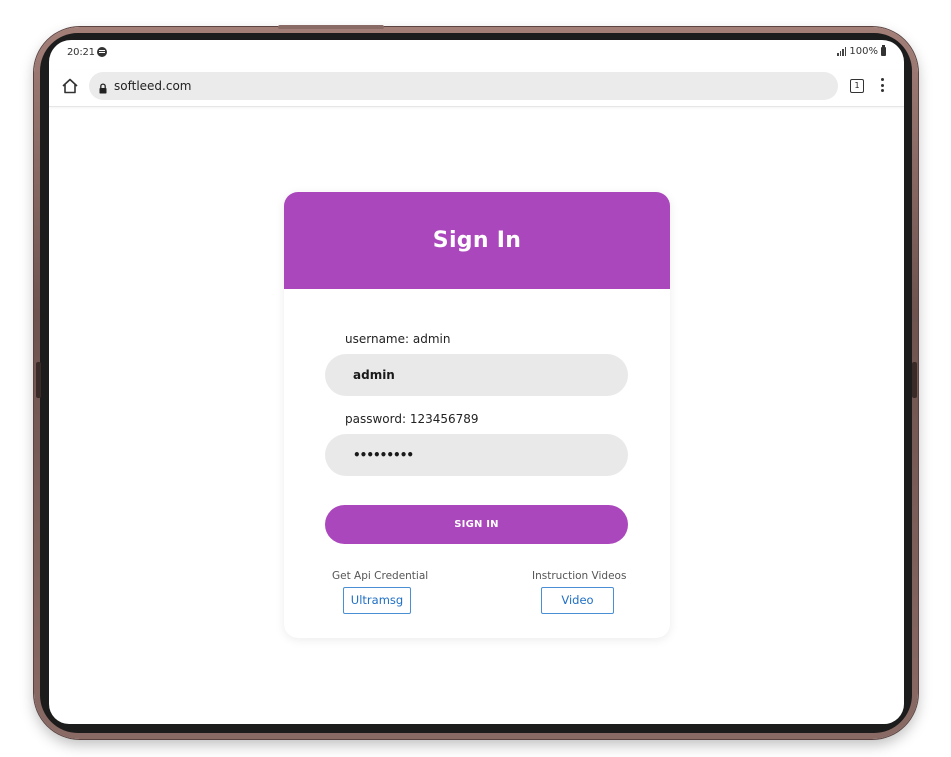 The image size is (951, 757). I want to click on status-right: 100%, so click(861, 51).